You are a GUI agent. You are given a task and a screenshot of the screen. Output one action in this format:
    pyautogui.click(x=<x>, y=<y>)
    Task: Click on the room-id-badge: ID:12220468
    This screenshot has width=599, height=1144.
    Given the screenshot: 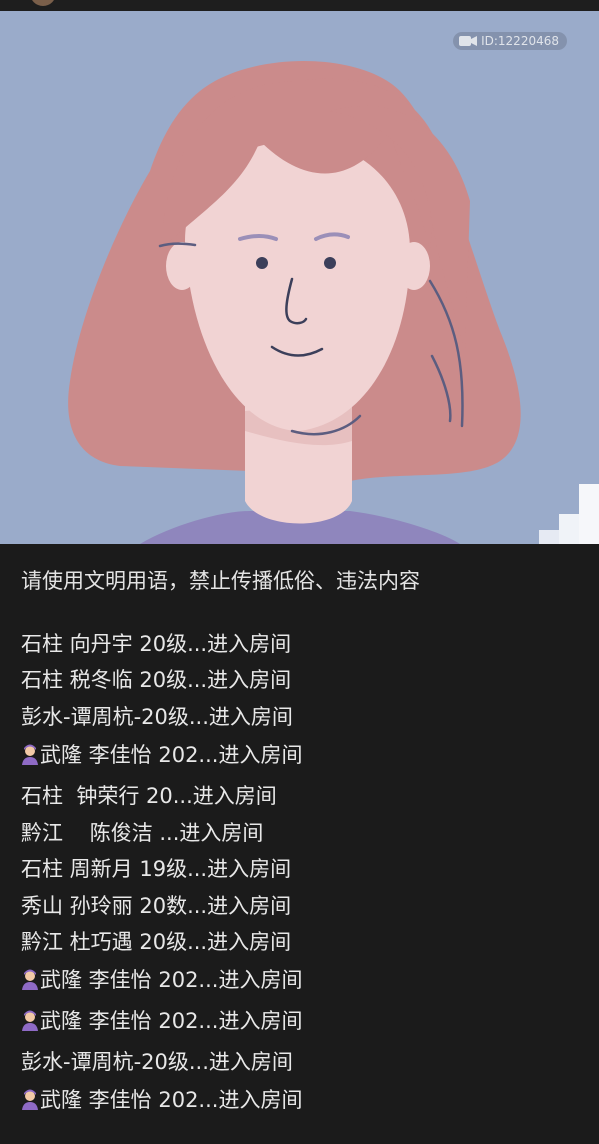 What is the action you would take?
    pyautogui.click(x=510, y=41)
    